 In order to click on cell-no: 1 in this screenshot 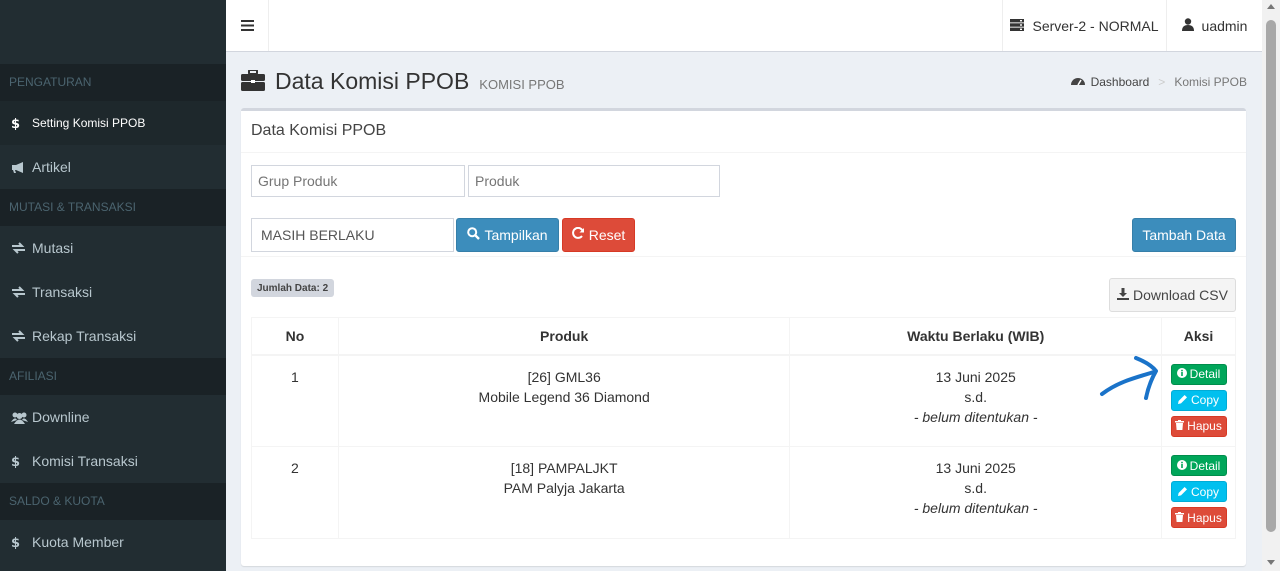, I will do `click(295, 400)`.